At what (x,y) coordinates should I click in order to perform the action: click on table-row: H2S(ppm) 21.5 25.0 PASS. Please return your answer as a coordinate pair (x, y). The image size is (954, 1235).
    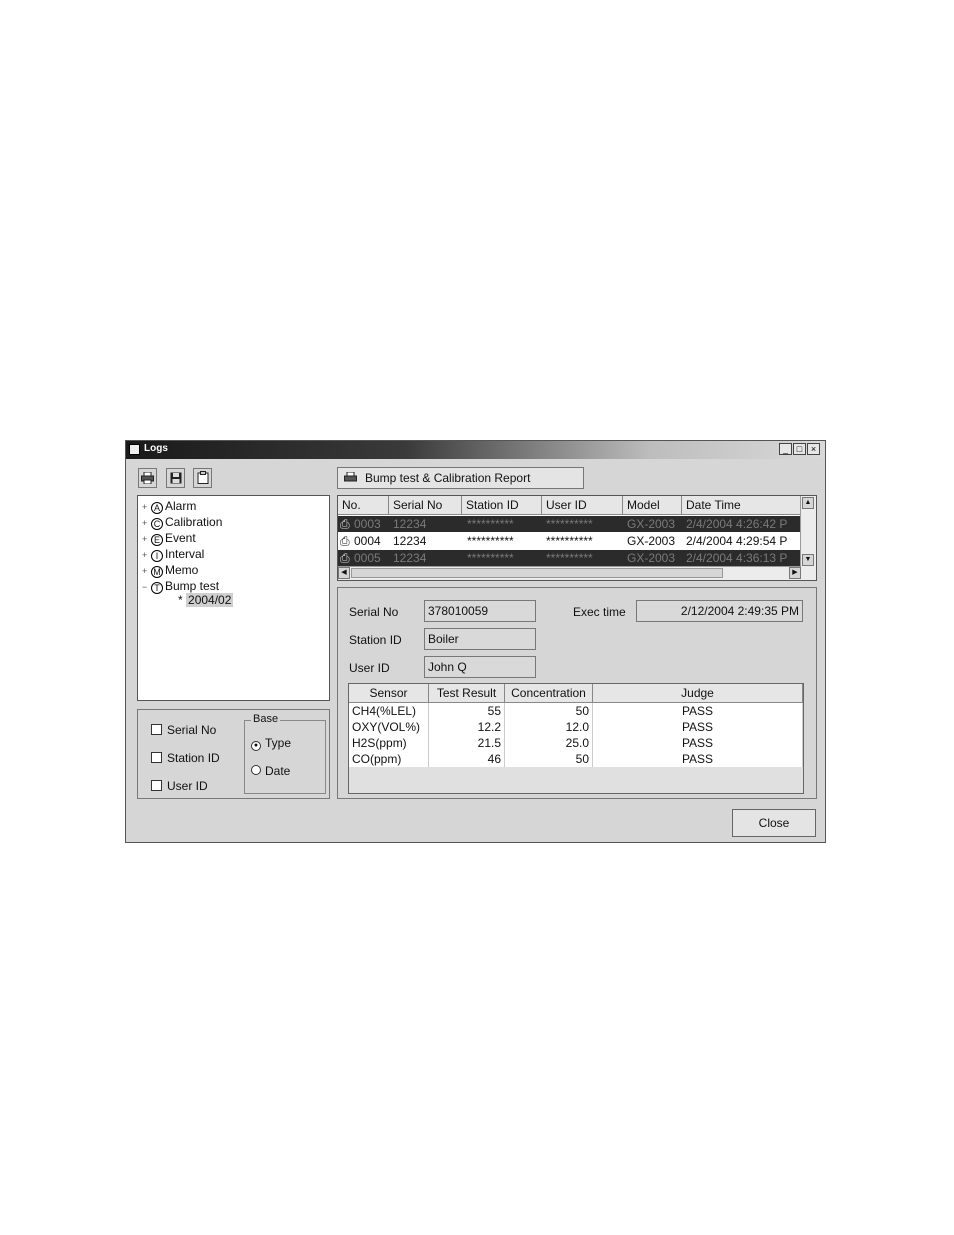
    Looking at the image, I should click on (576, 743).